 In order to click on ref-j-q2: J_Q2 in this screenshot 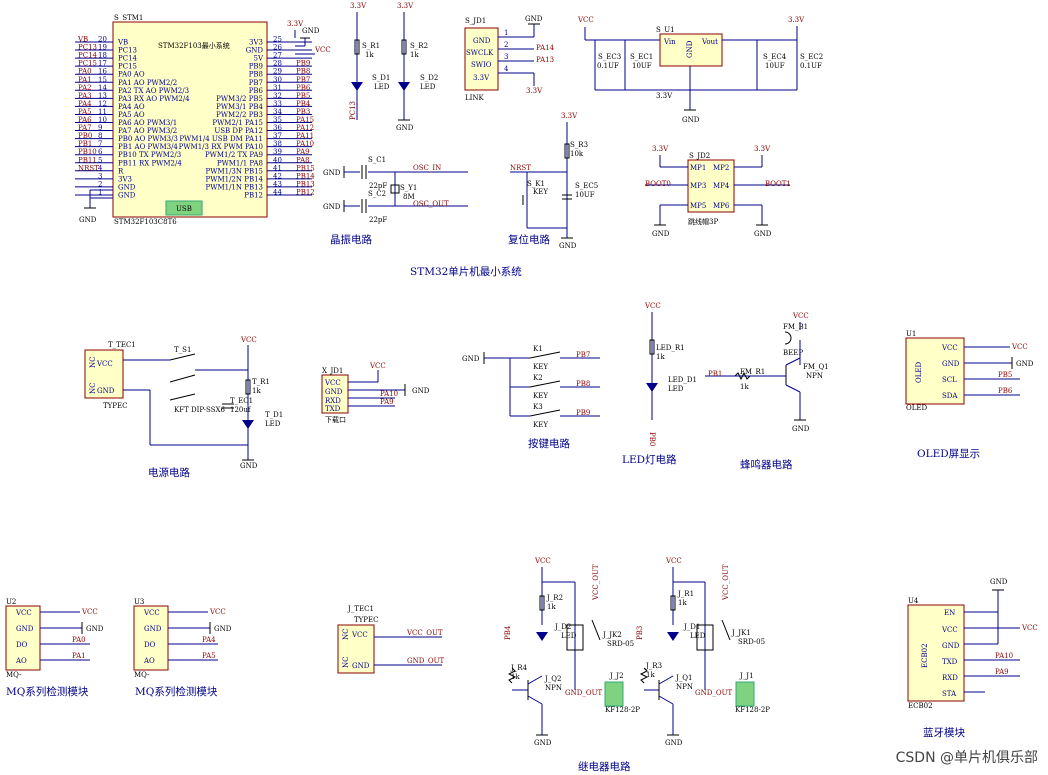, I will do `click(553, 679)`.